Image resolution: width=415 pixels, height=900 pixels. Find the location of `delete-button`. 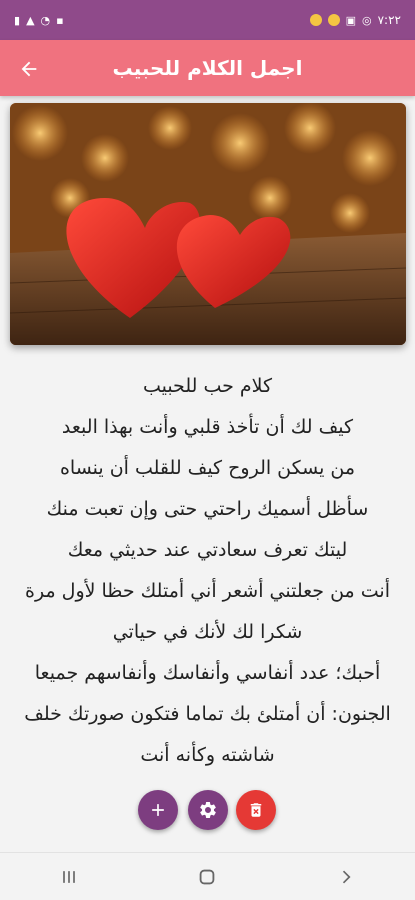

delete-button is located at coordinates (256, 810).